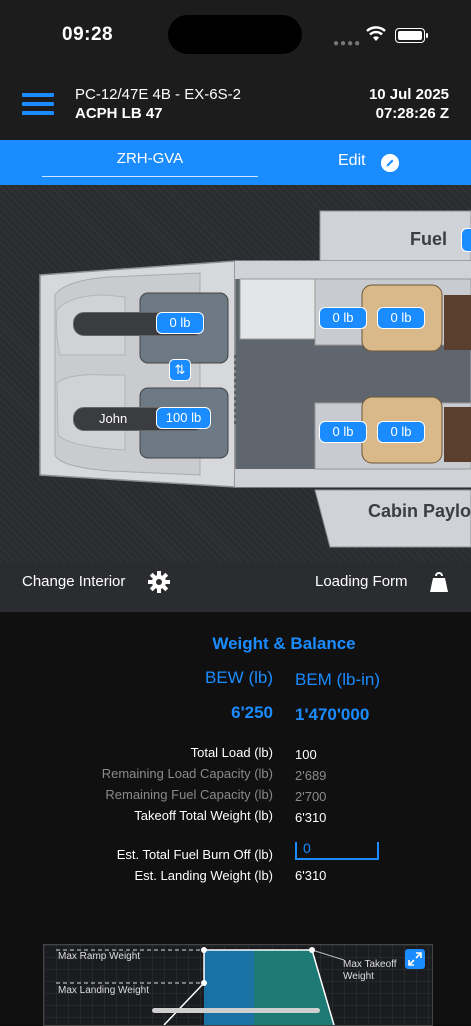 The height and width of the screenshot is (1026, 471). Describe the element at coordinates (347, 43) in the screenshot. I see `signal-icon: ●●●●` at that location.